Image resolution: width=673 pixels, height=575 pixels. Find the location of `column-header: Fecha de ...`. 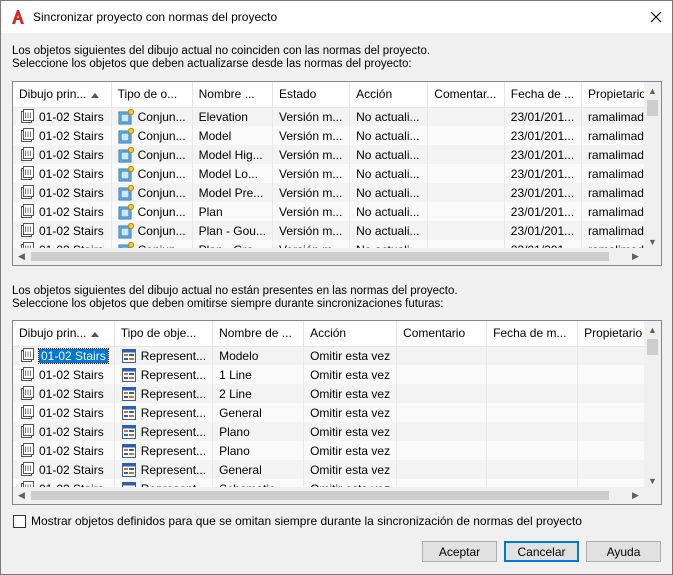

column-header: Fecha de ... is located at coordinates (543, 95).